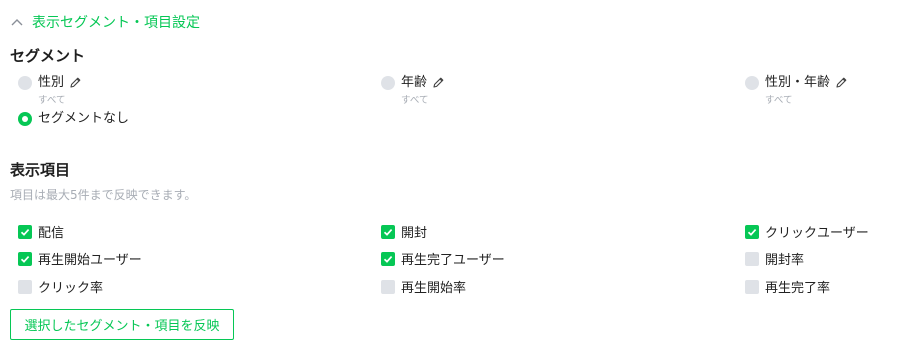 The width and height of the screenshot is (905, 351). I want to click on items-note: 項目は最大5件まで反映できます。, so click(103, 195).